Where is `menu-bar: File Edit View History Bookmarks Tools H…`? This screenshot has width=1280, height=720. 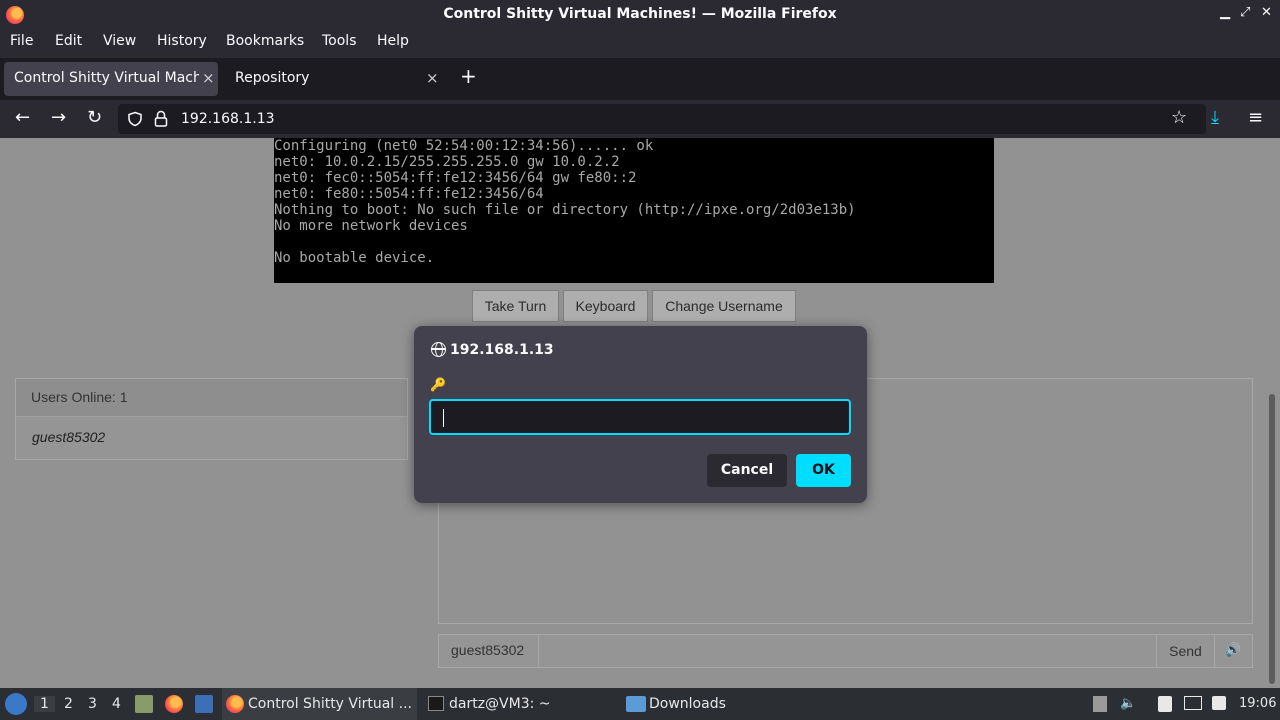
menu-bar: File Edit View History Bookmarks Tools H… is located at coordinates (640, 44).